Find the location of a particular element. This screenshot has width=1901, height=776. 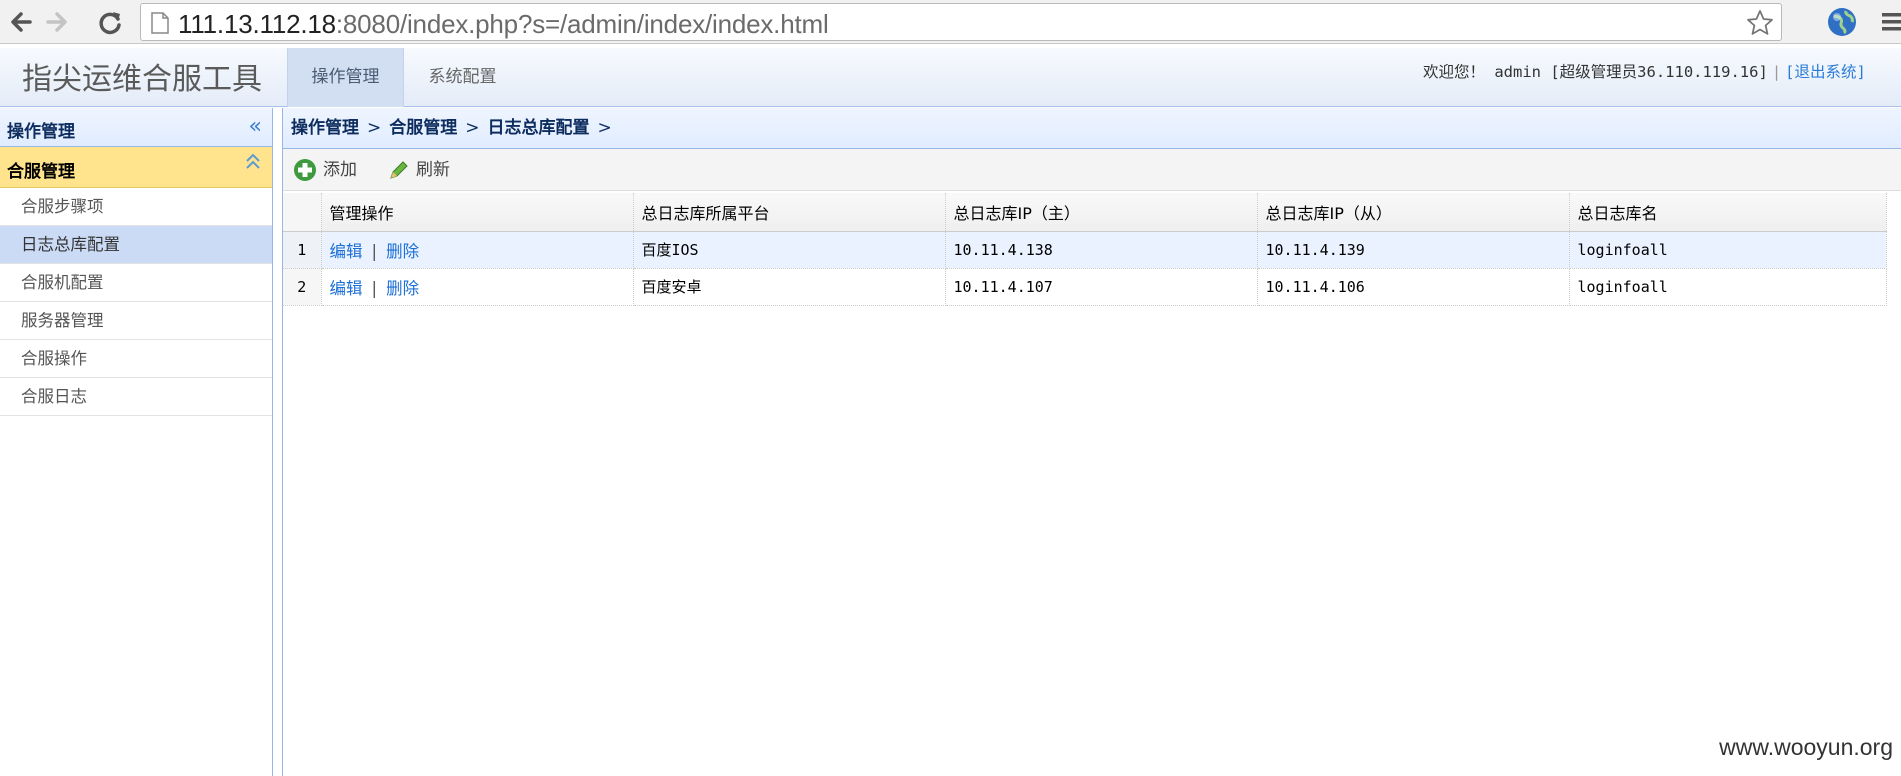

sidebar-group-header: 合服管理 is located at coordinates (136, 167).